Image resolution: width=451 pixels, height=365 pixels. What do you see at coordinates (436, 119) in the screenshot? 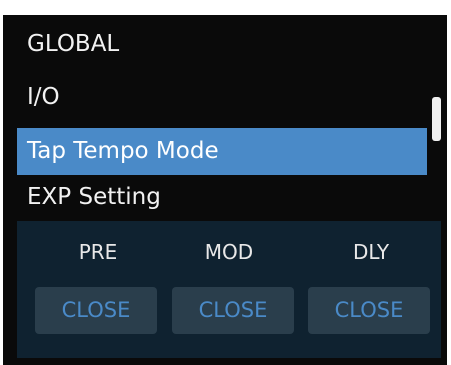
I see `scrollbar-thumb` at bounding box center [436, 119].